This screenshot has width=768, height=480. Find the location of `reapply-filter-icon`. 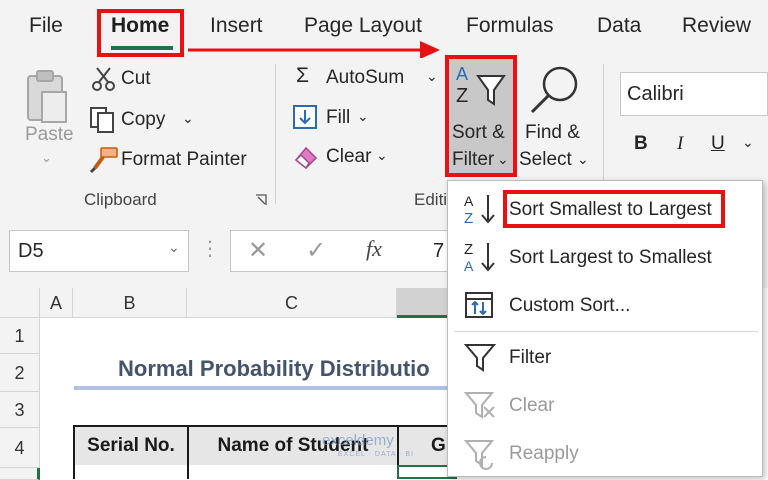

reapply-filter-icon is located at coordinates (479, 455).